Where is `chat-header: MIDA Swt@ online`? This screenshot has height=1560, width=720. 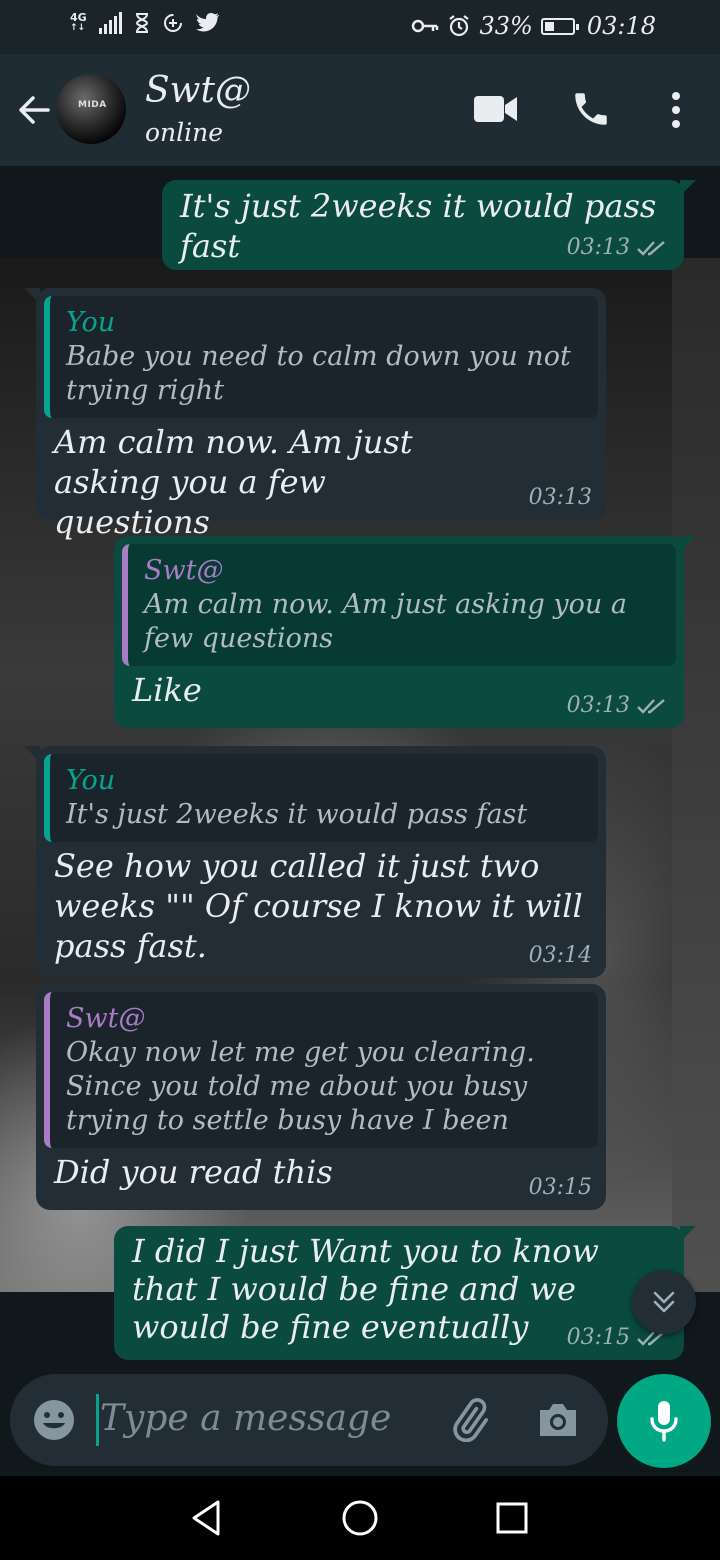
chat-header: MIDA Swt@ online is located at coordinates (360, 110).